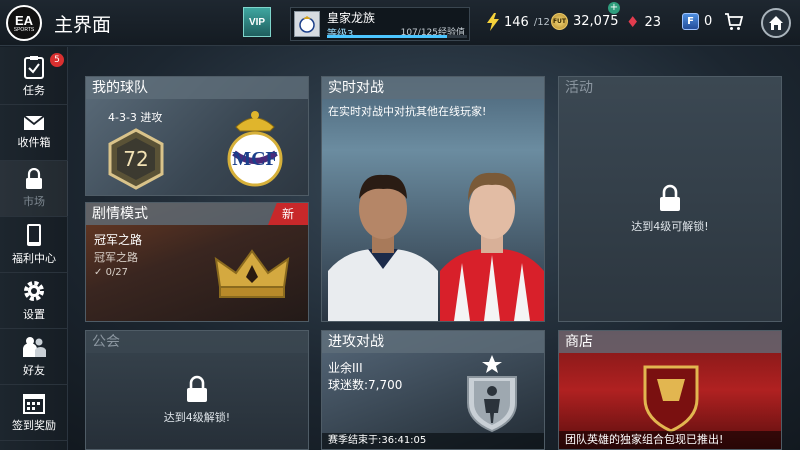  I want to click on ea-sports-logo: EA SPORTS, so click(24, 23).